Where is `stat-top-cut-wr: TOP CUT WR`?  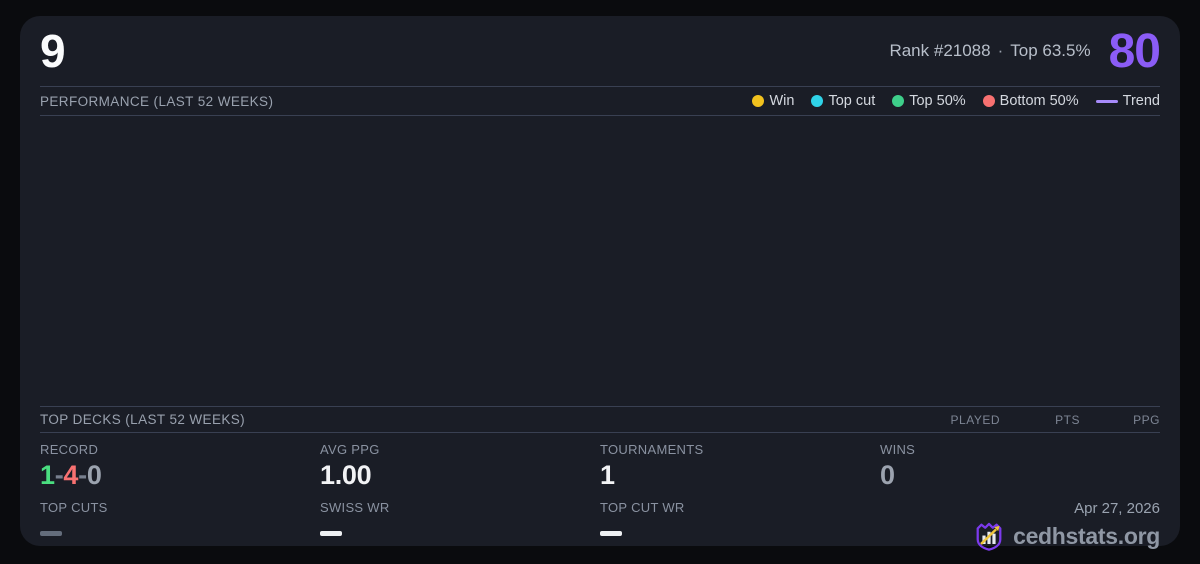 stat-top-cut-wr: TOP CUT WR is located at coordinates (740, 526).